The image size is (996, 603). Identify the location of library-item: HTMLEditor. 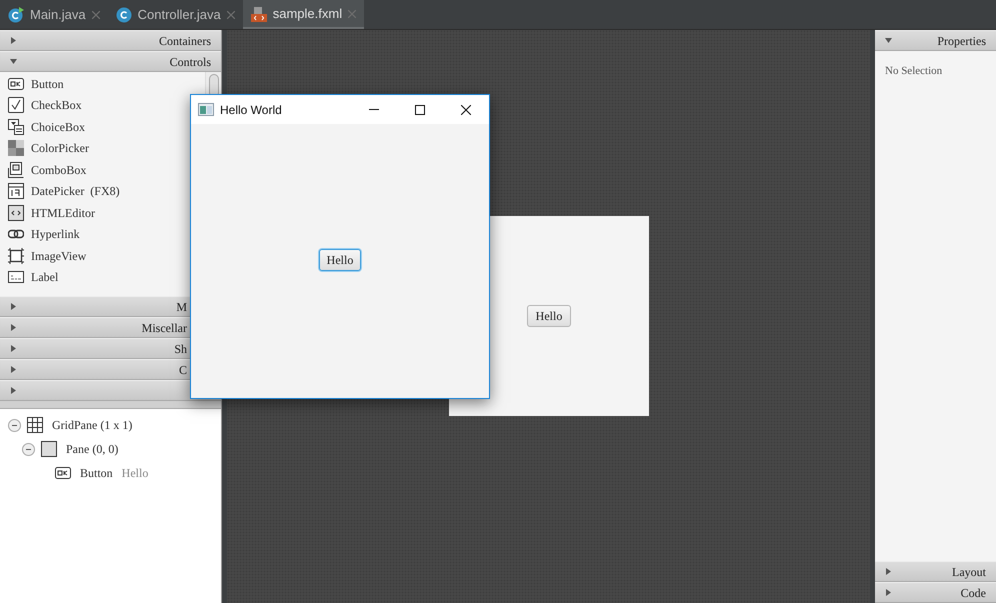
(102, 213).